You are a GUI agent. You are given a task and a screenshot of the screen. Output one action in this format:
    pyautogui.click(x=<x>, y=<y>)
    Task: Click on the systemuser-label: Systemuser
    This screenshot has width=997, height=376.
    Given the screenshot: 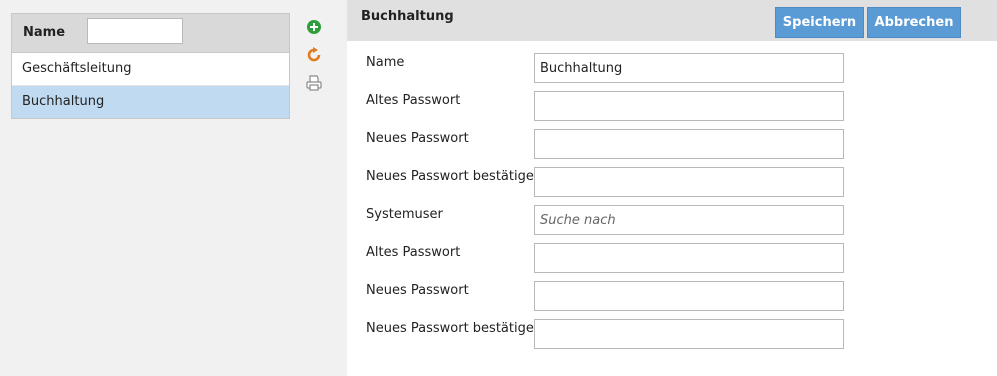 What is the action you would take?
    pyautogui.click(x=404, y=214)
    